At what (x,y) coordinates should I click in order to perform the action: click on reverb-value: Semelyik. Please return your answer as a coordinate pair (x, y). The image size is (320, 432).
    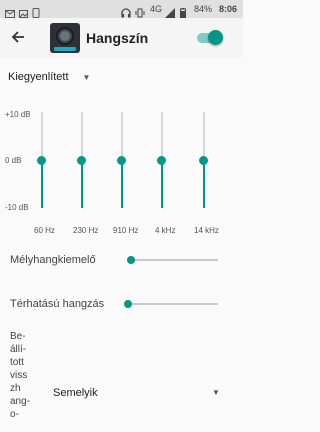
    Looking at the image, I should click on (75, 393).